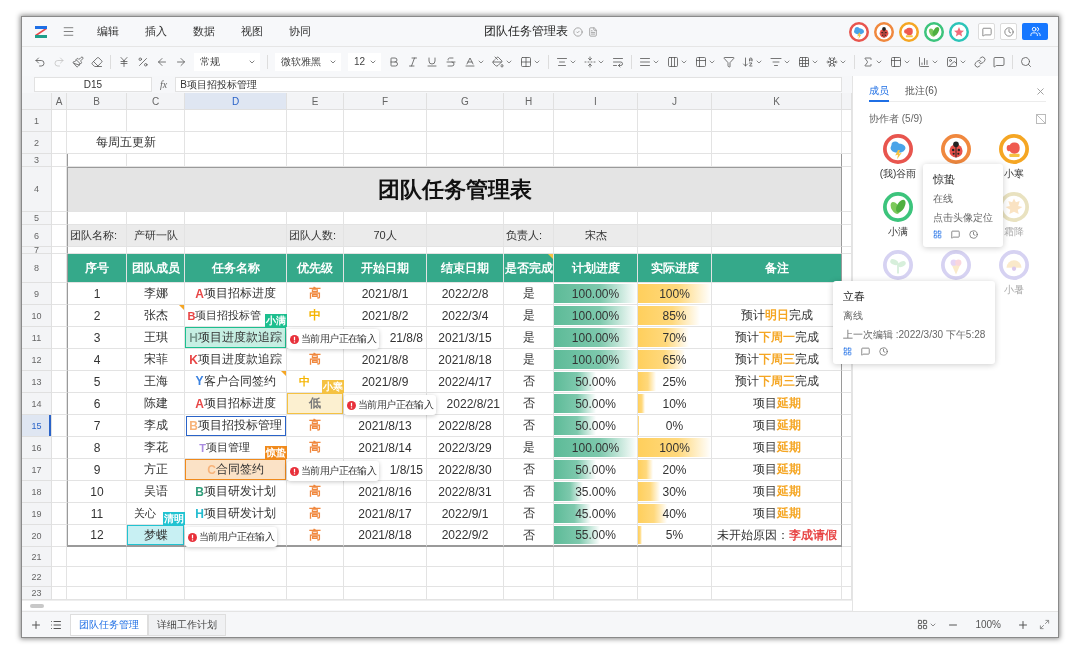  Describe the element at coordinates (503, 61) in the screenshot. I see `fill-color-icon` at that location.